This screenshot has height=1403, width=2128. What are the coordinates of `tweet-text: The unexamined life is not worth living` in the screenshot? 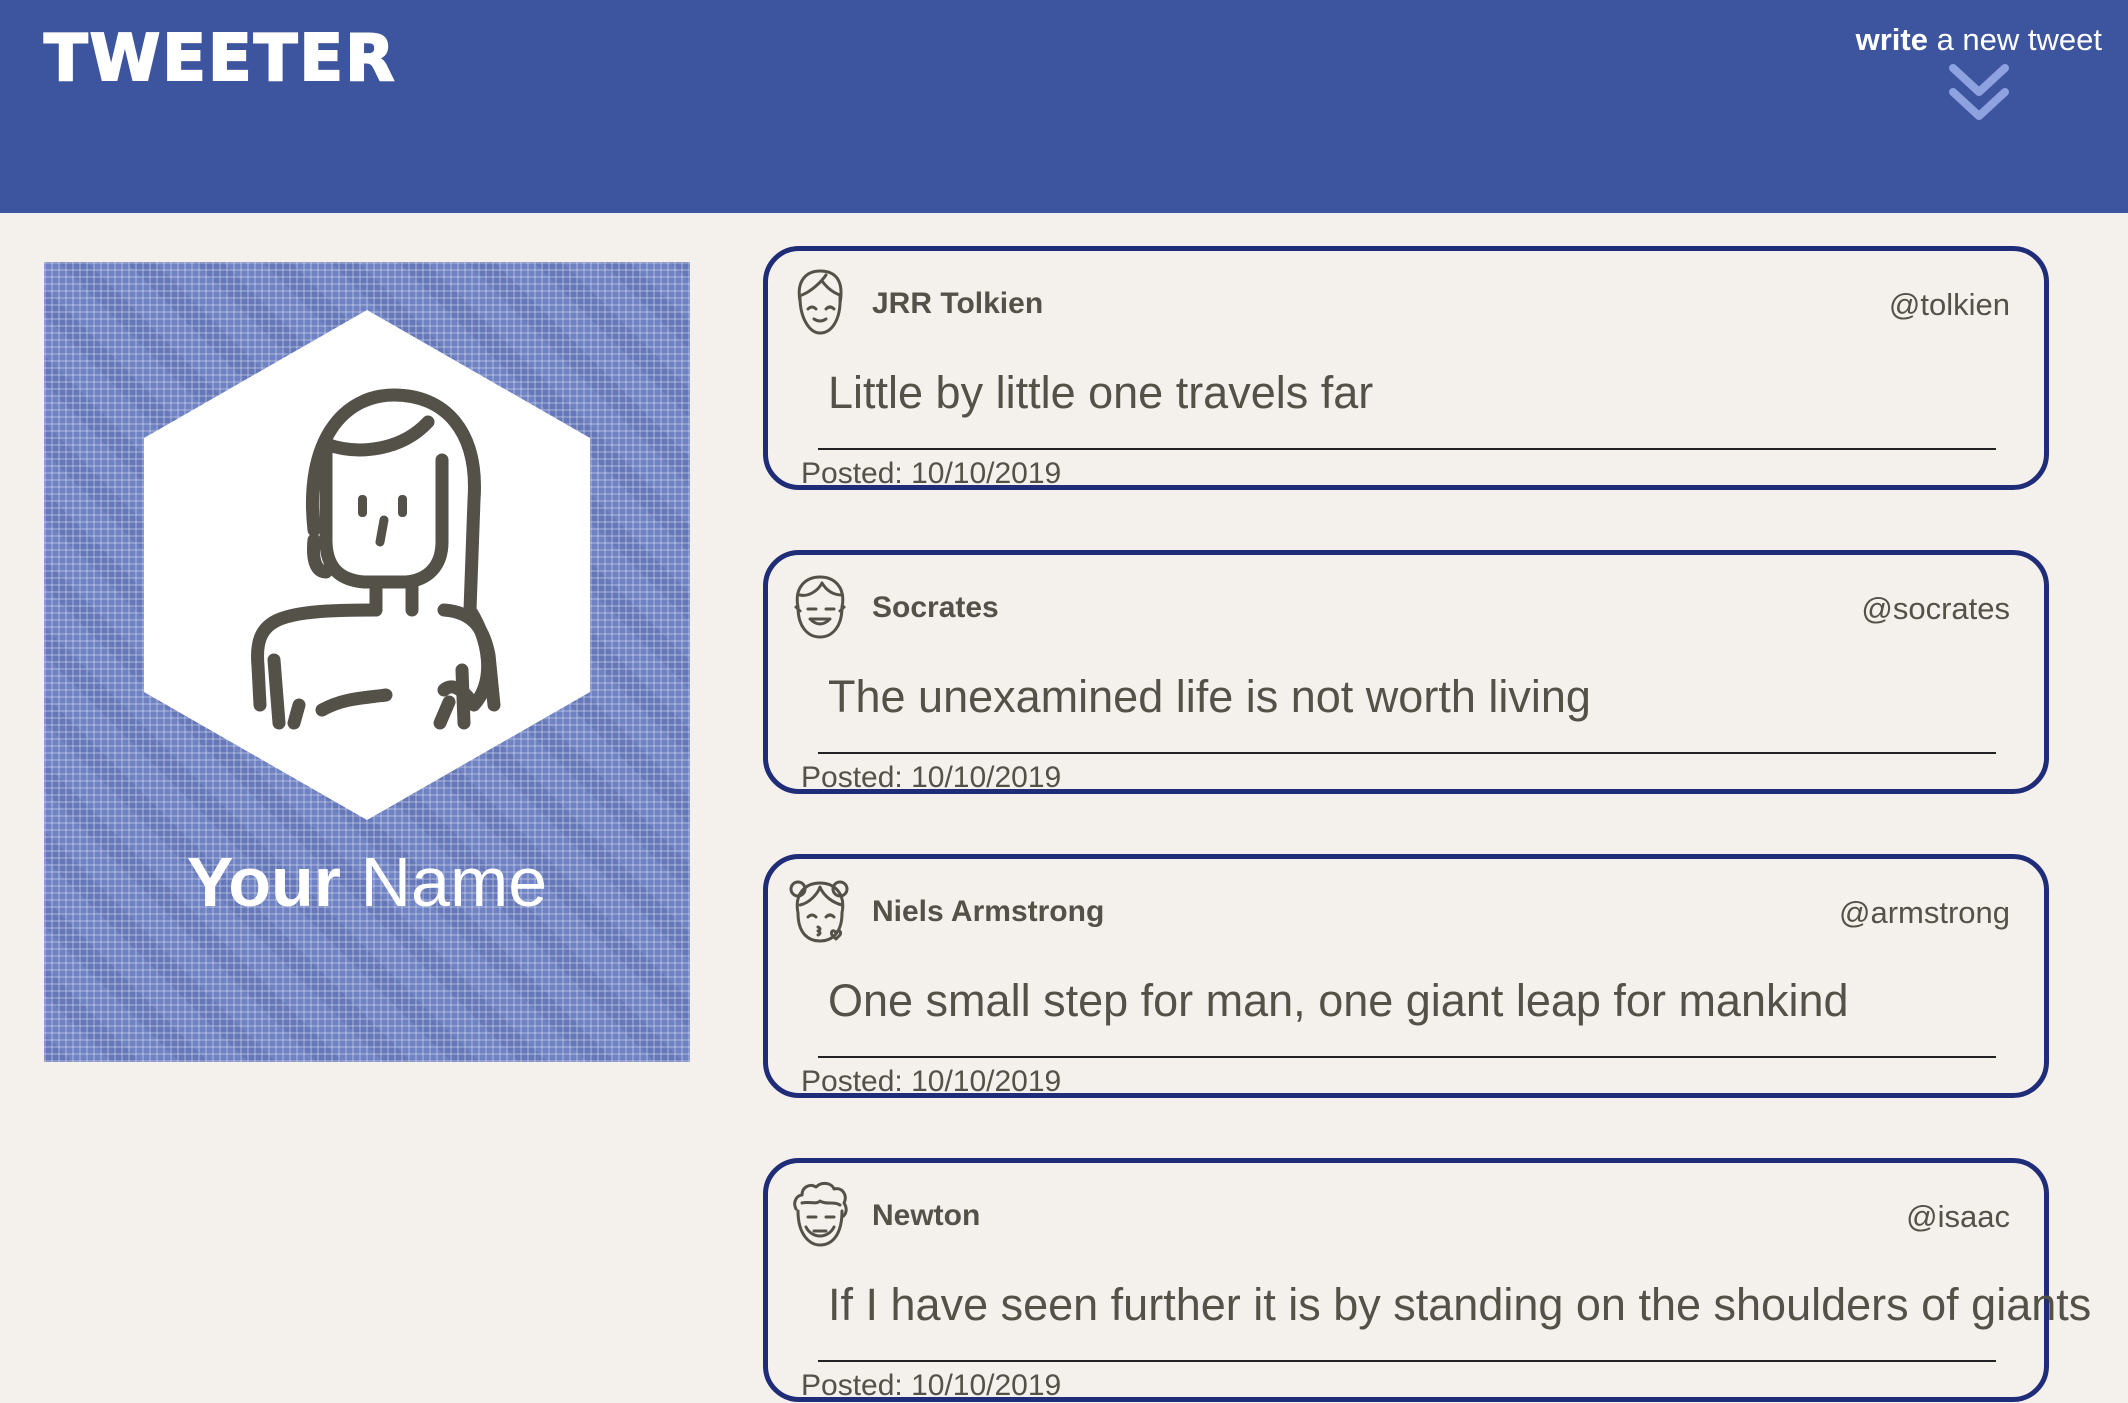 It's located at (1209, 696).